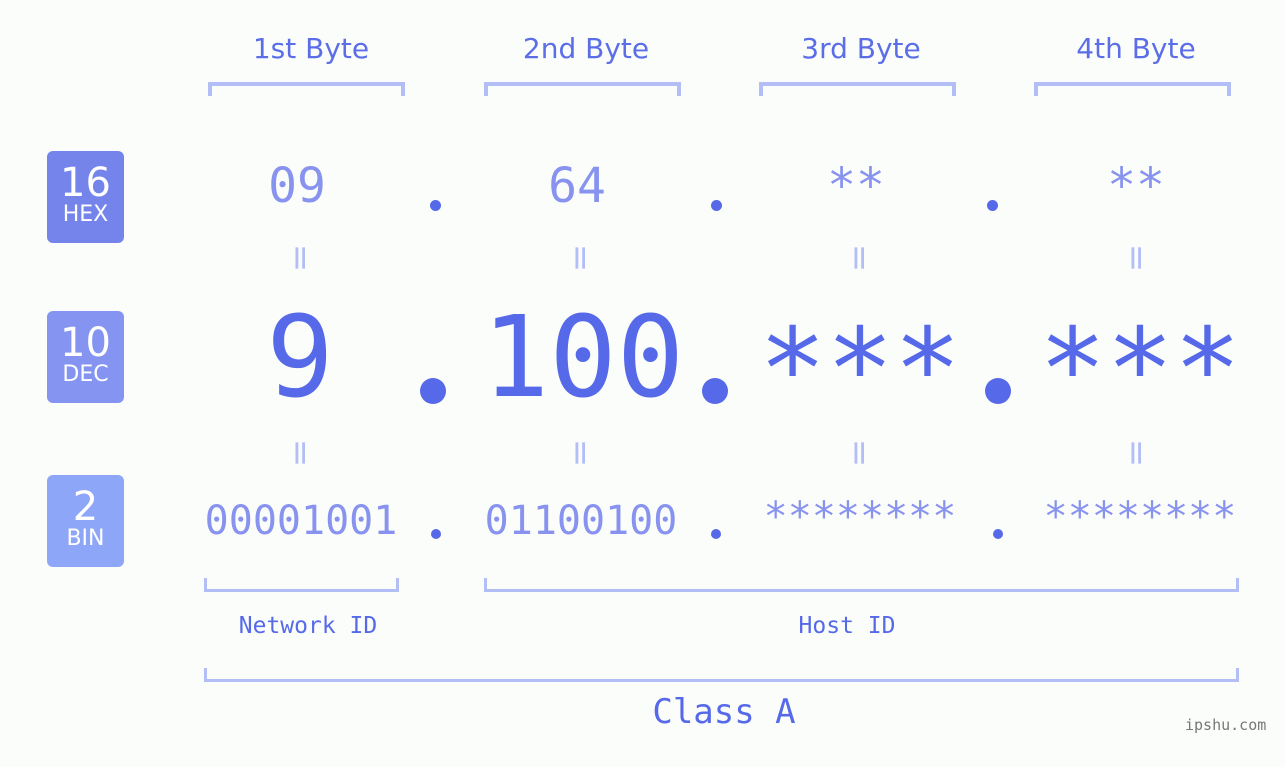 This screenshot has height=767, width=1285. What do you see at coordinates (301, 521) in the screenshot?
I see `bin-byte-1: 00001001` at bounding box center [301, 521].